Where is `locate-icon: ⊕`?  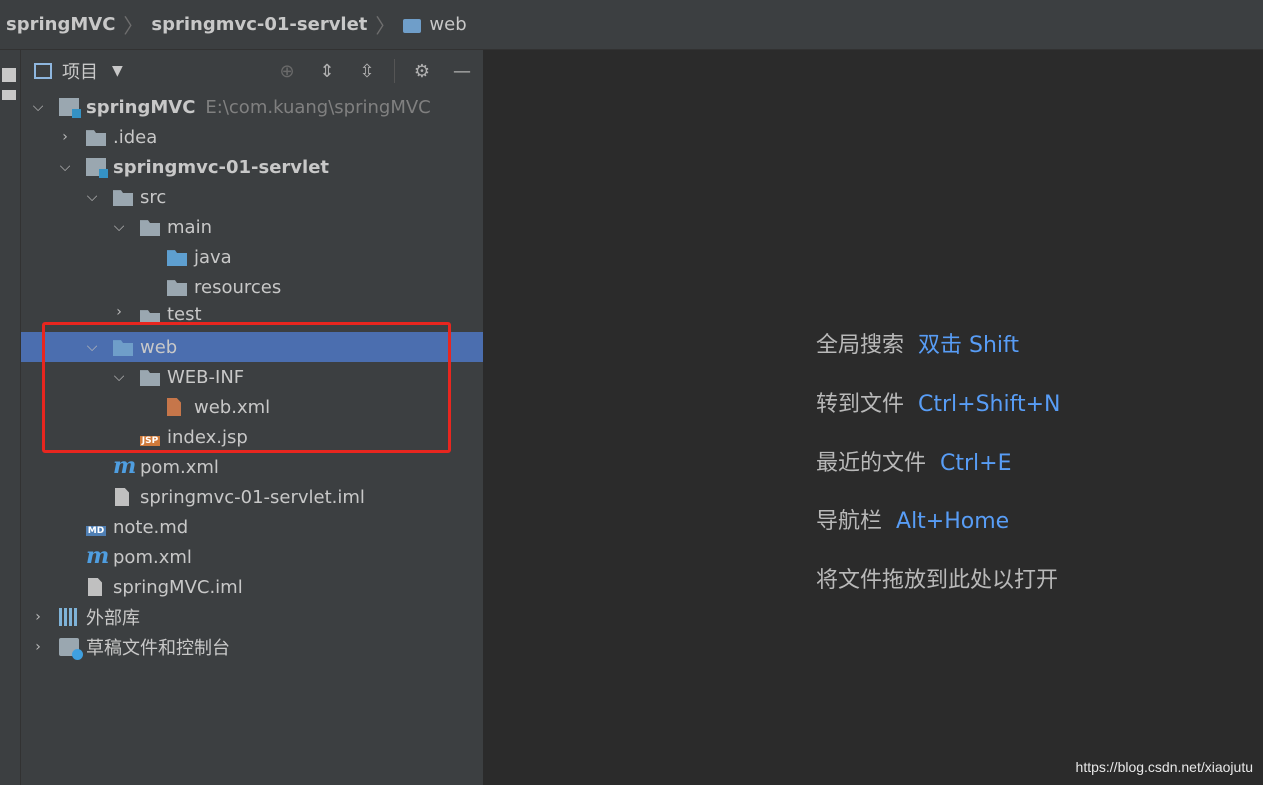 locate-icon: ⊕ is located at coordinates (287, 71).